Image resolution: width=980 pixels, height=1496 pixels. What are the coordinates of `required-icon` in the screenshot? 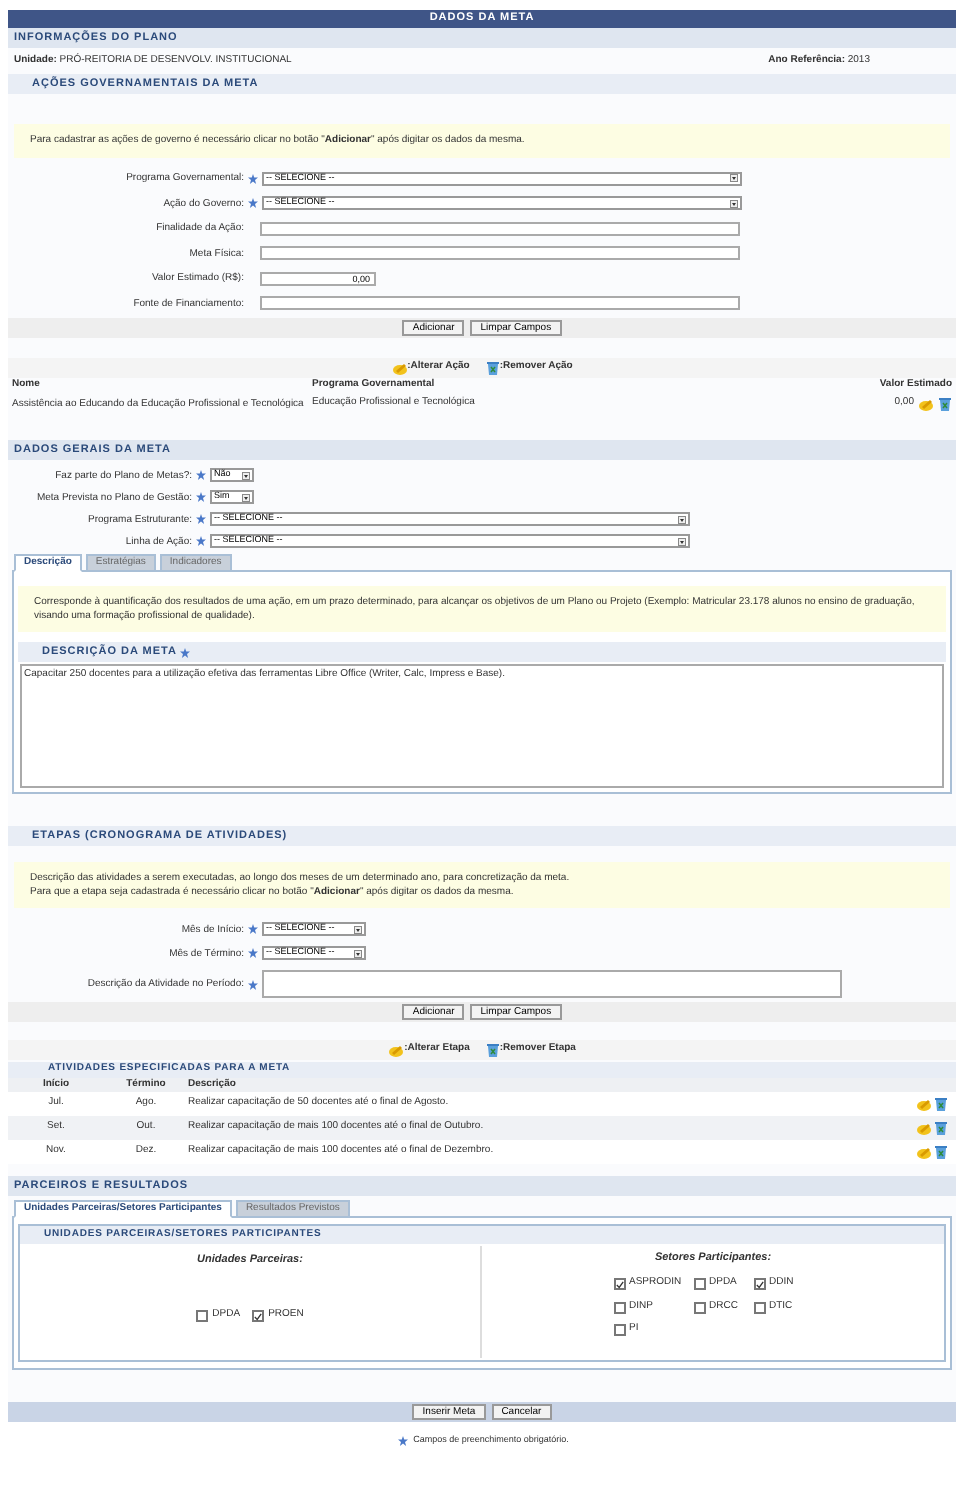 It's located at (402, 1440).